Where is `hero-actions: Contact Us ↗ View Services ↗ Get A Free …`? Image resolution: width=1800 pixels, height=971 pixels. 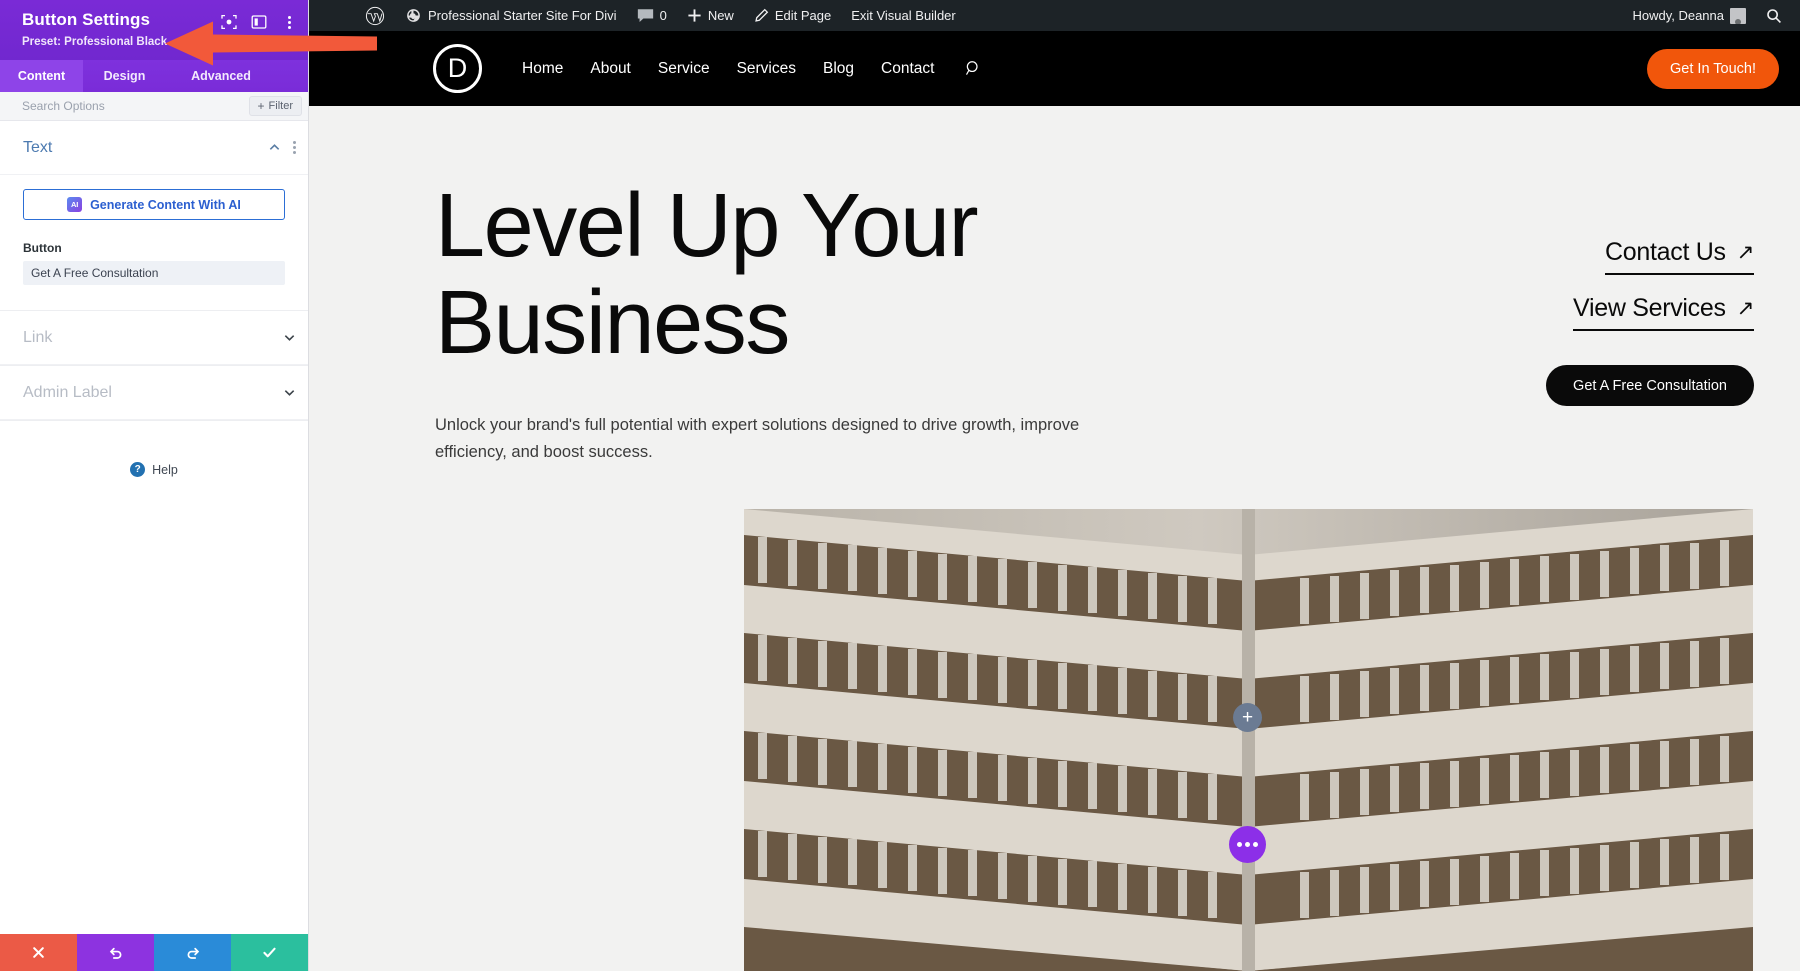
hero-actions: Contact Us ↗ View Services ↗ Get A Free … is located at coordinates (1650, 322).